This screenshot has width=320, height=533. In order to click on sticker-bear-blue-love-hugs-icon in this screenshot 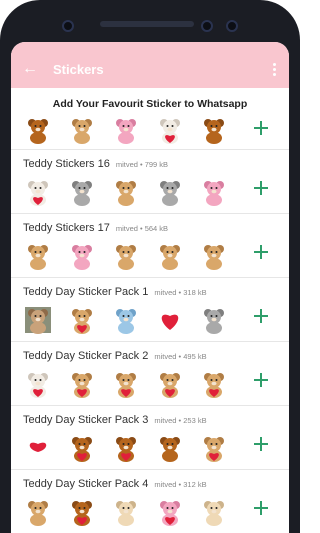, I will do `click(214, 385)`.